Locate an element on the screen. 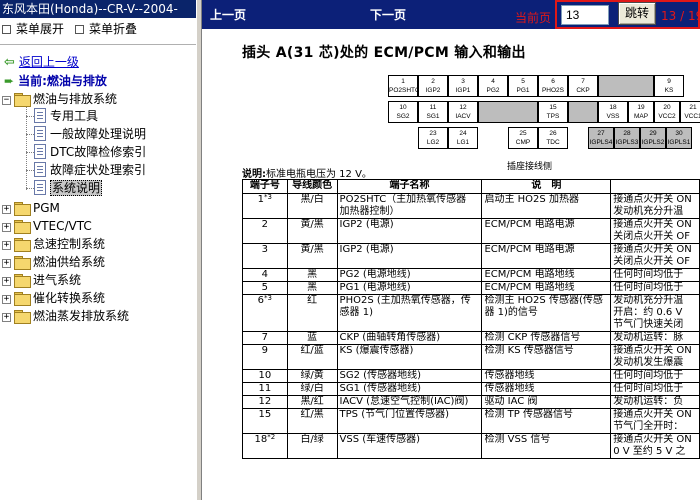  tree-item-dtc-index: DTC故障检修索引 is located at coordinates (90, 152).